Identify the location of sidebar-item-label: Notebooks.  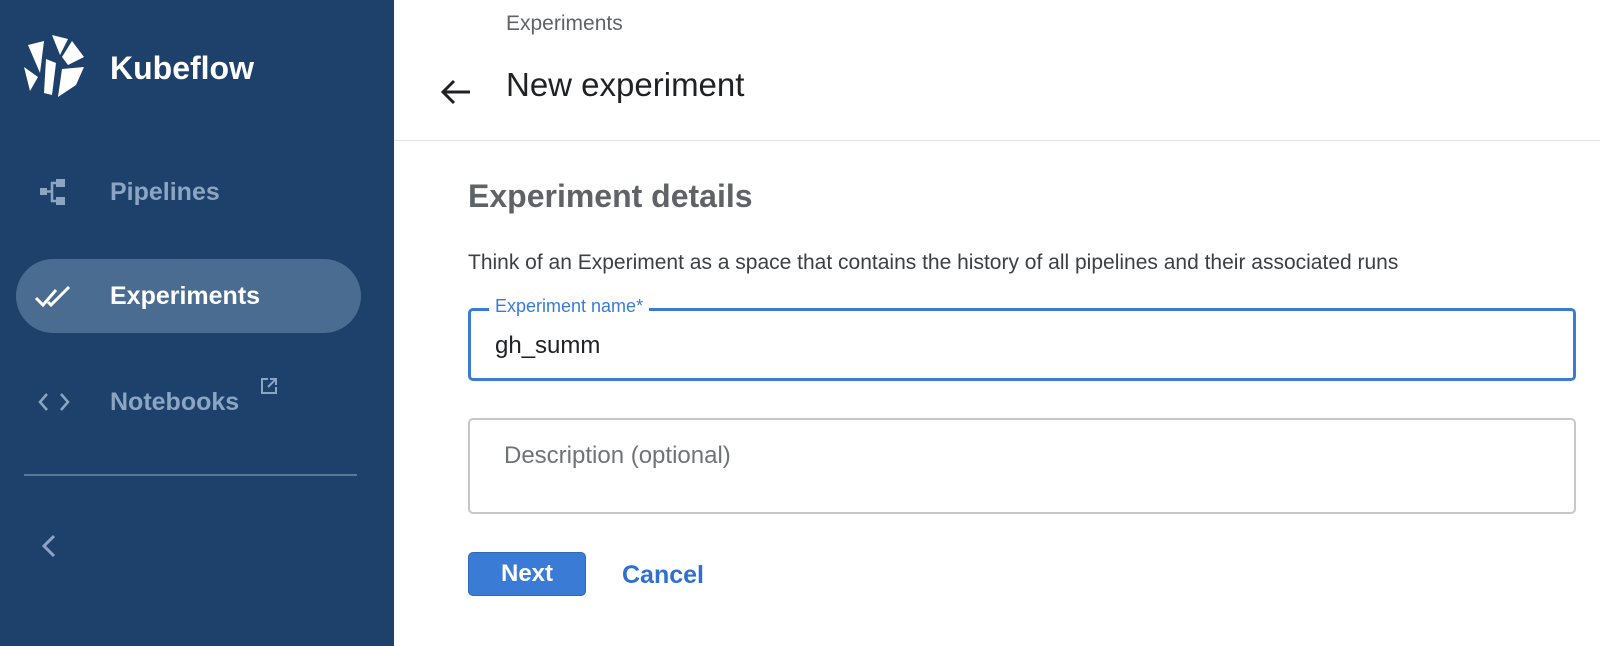
(175, 401).